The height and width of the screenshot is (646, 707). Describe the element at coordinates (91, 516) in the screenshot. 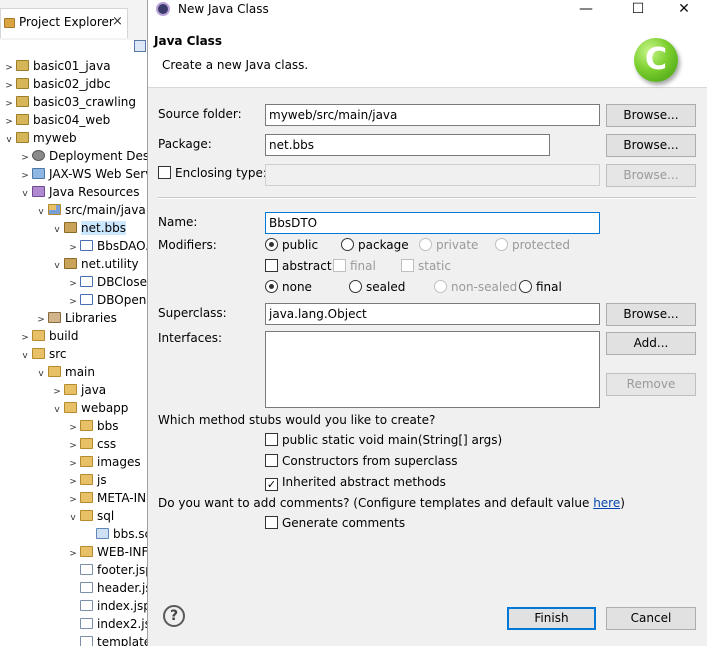

I see `tree-item: v sql` at that location.